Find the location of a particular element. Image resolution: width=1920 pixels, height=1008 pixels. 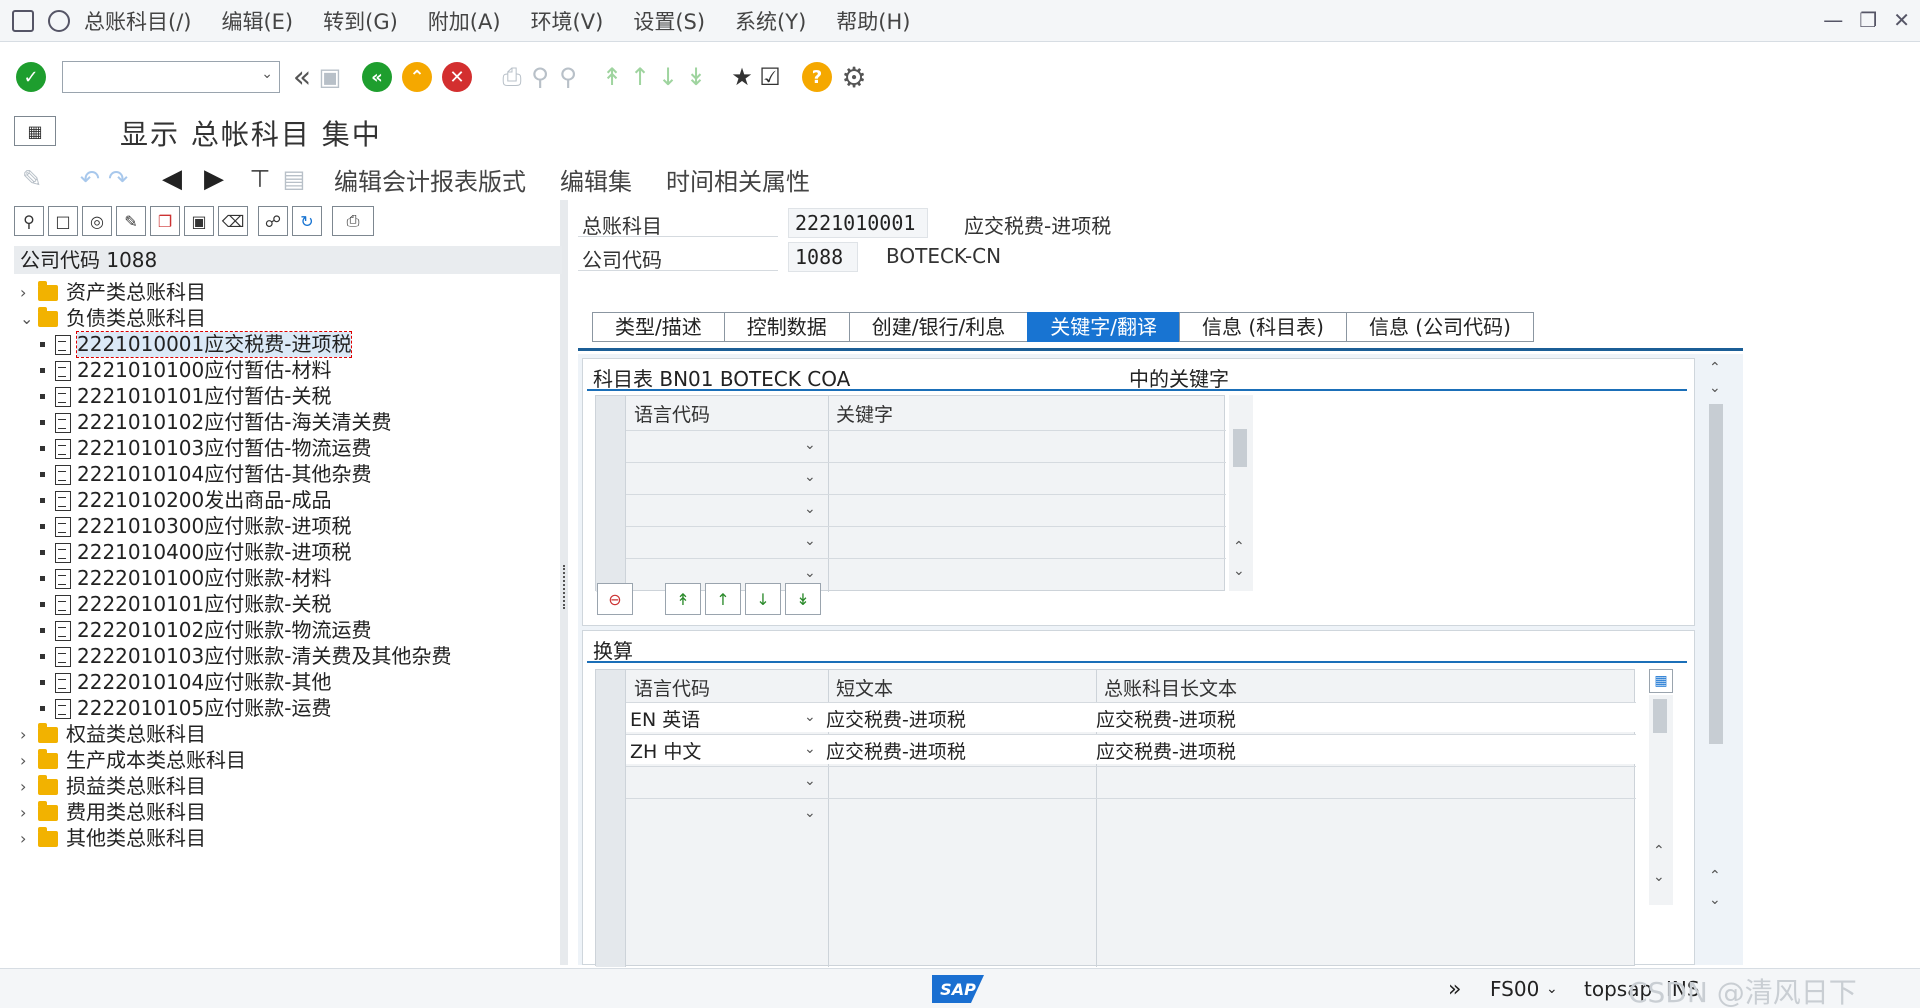

last-page-icon: ↡ is located at coordinates (696, 77).